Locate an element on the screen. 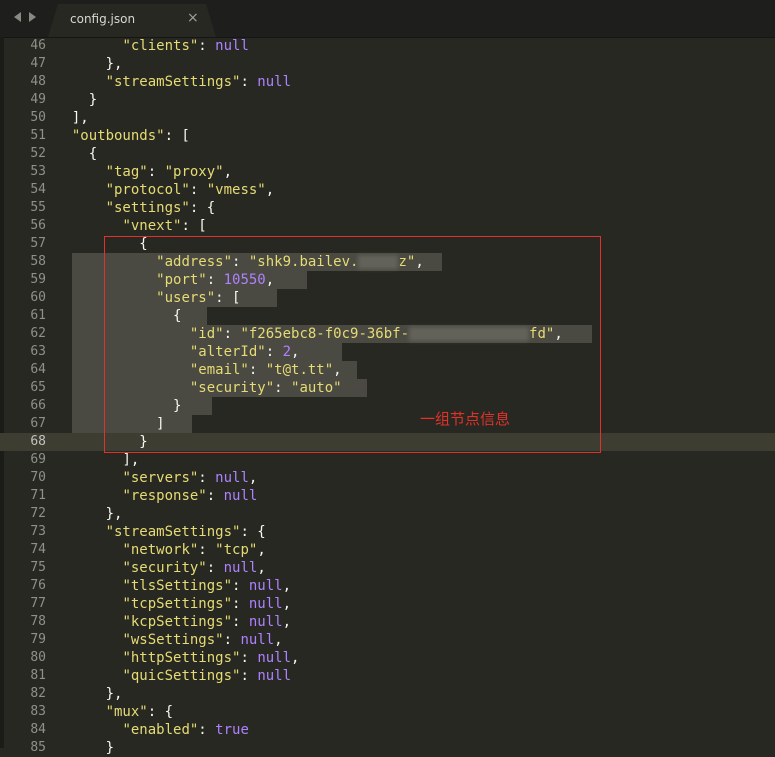  code-line: 68 } is located at coordinates (387, 442).